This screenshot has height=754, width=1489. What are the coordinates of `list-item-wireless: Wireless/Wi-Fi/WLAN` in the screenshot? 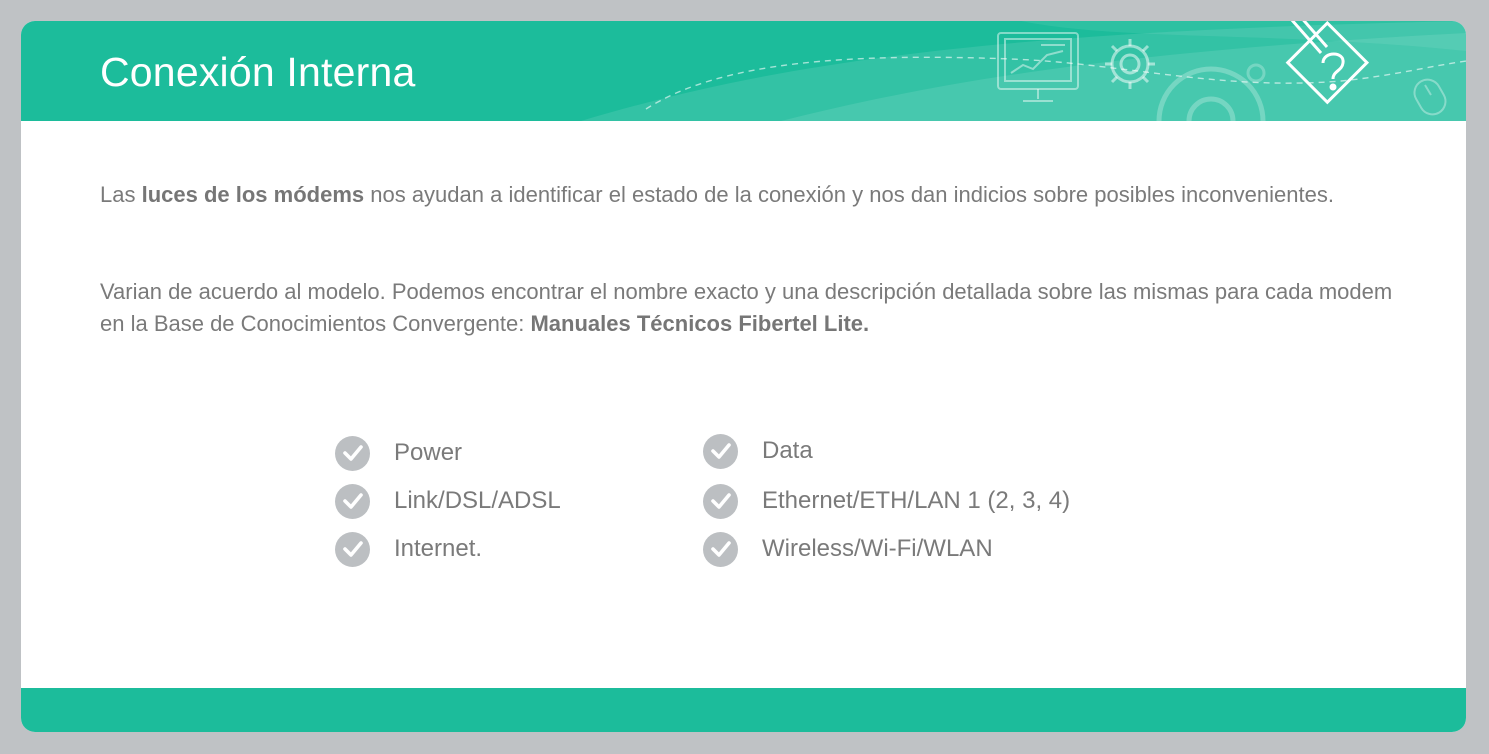 It's located at (848, 549).